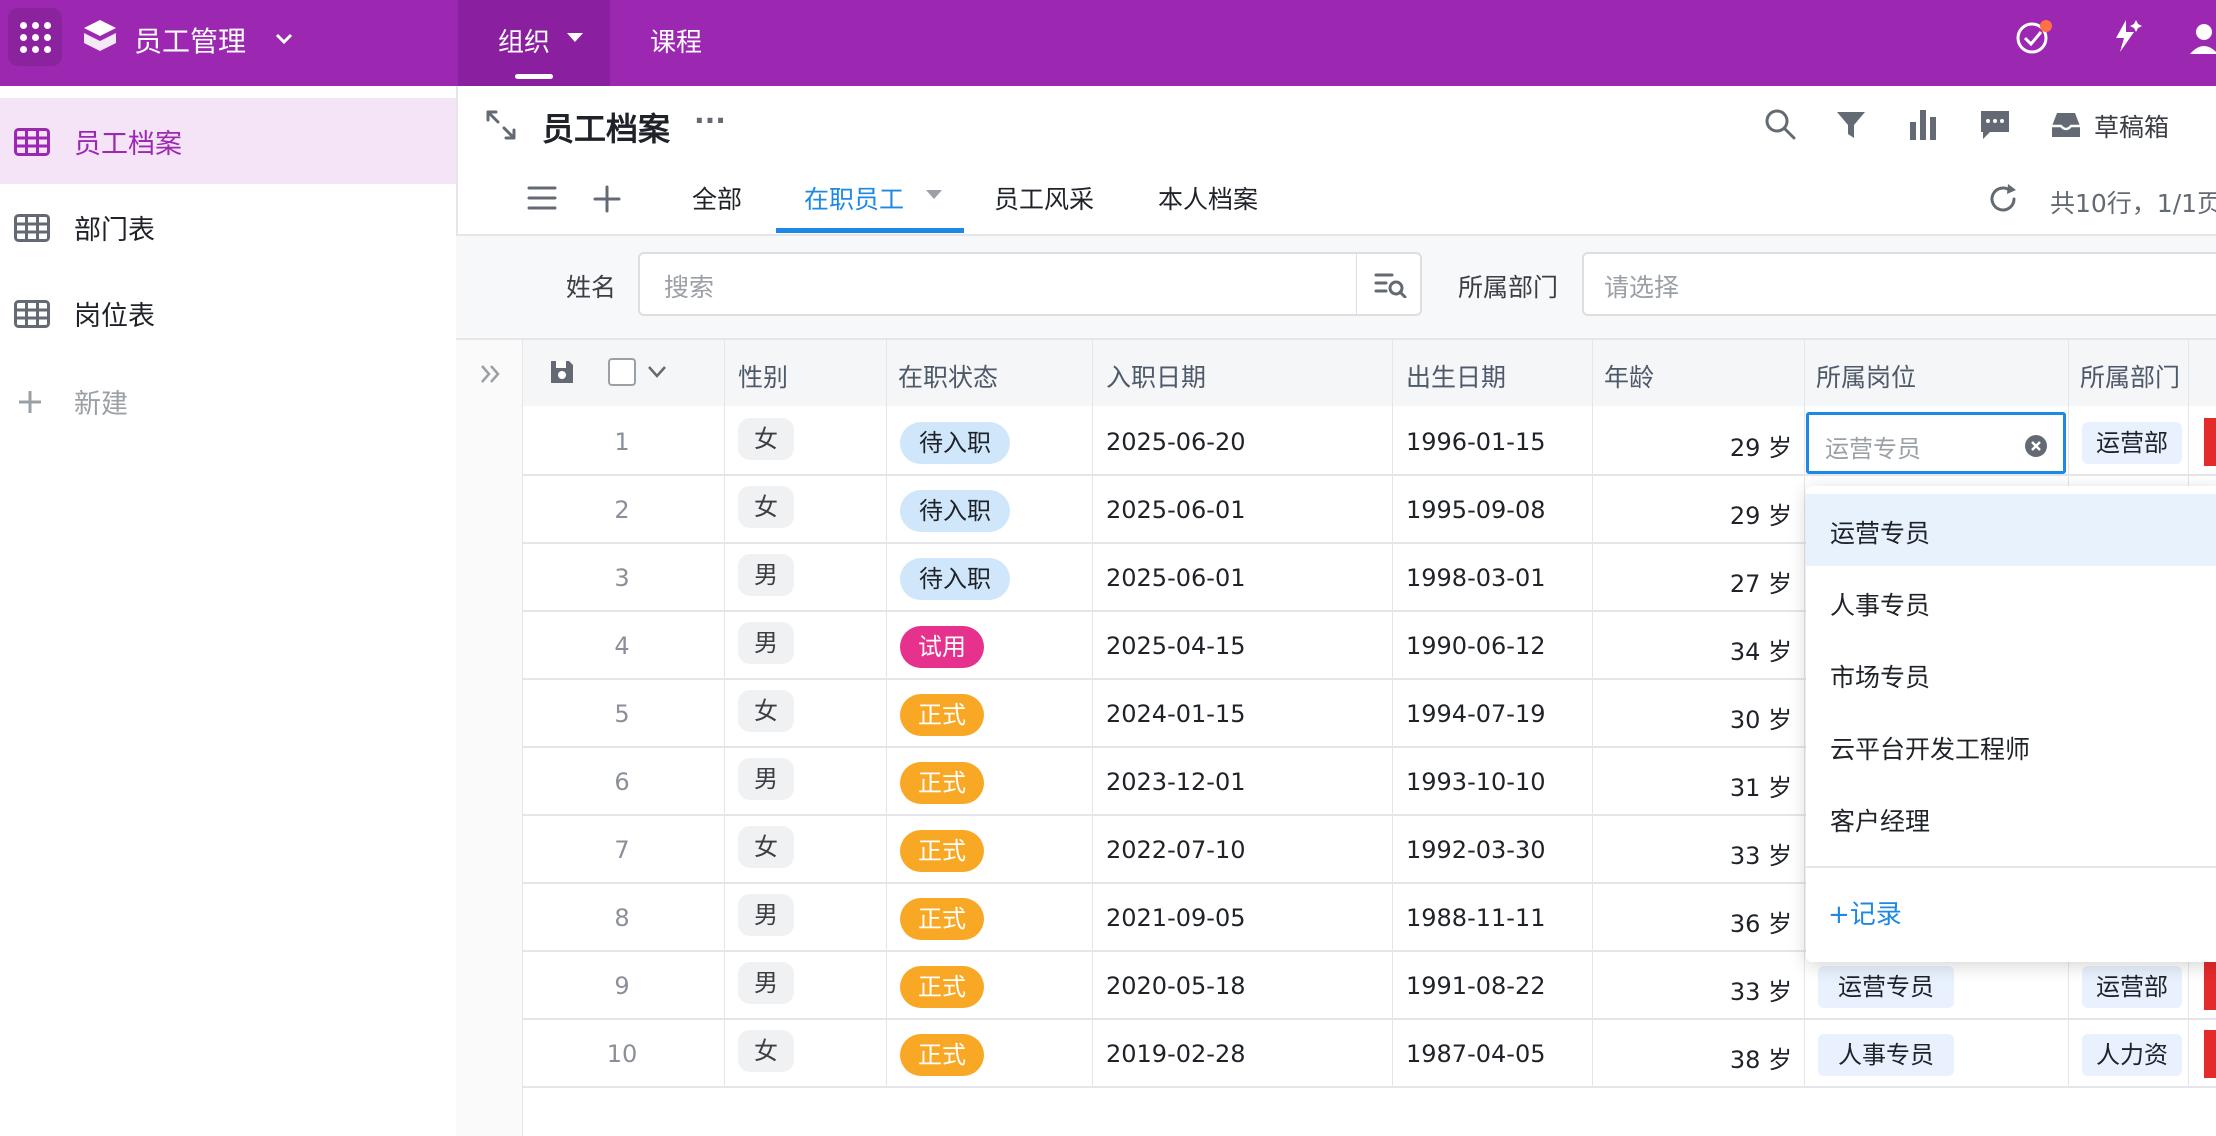 Image resolution: width=2216 pixels, height=1136 pixels. I want to click on search-list-icon, so click(1391, 284).